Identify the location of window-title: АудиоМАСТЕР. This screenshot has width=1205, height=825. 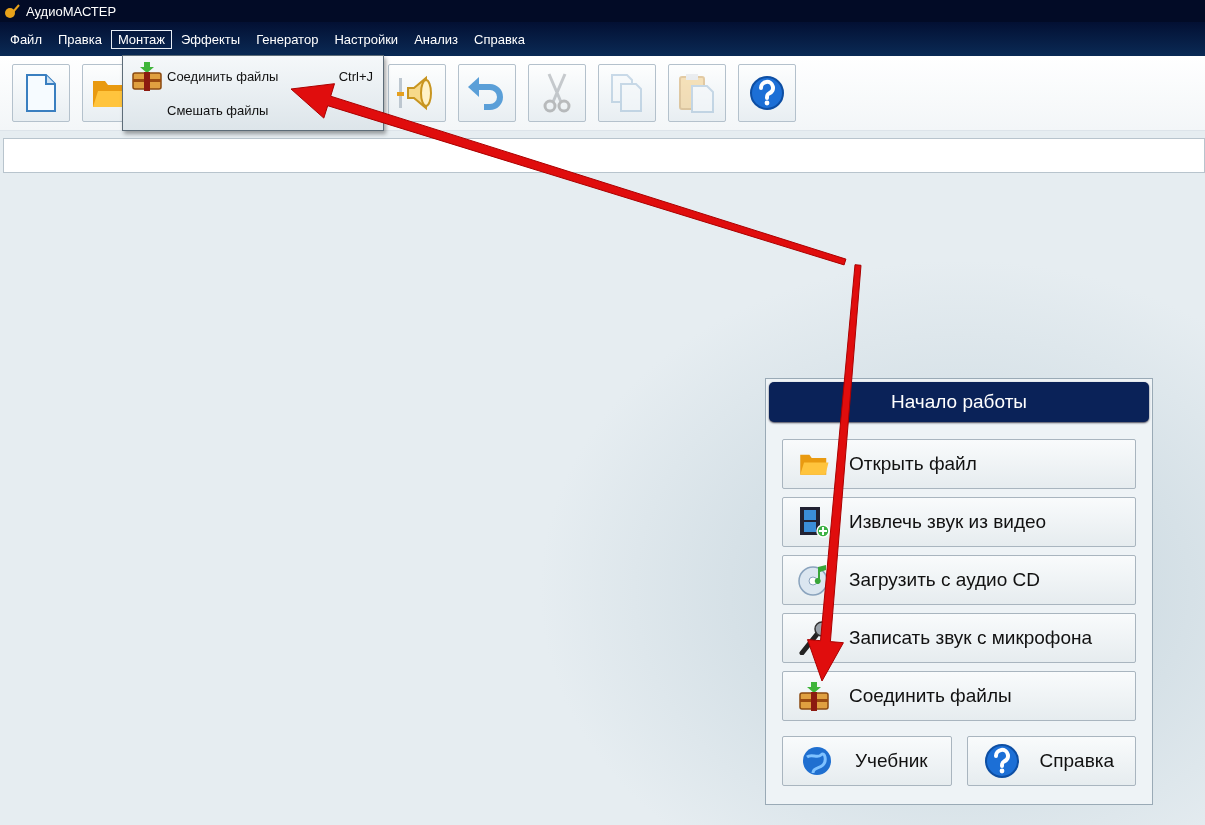
(71, 11).